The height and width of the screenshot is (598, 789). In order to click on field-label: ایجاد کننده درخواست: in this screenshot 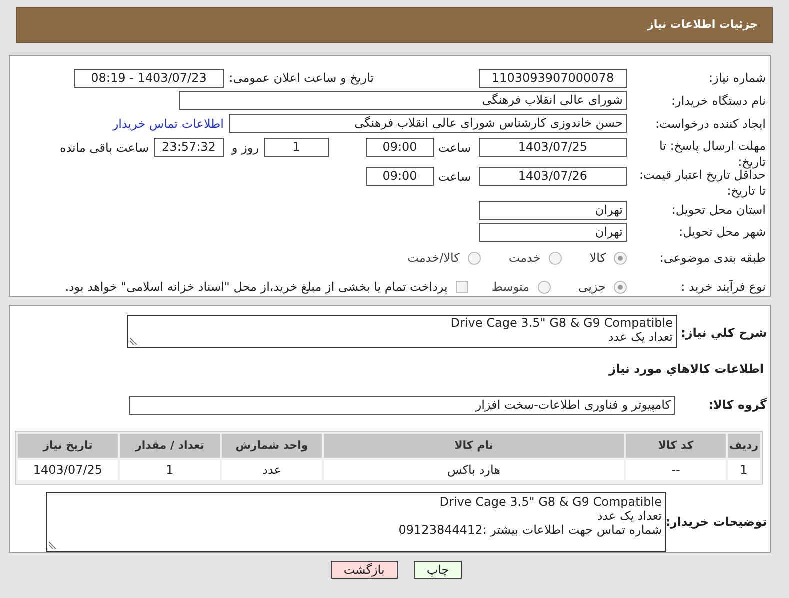, I will do `click(710, 124)`.